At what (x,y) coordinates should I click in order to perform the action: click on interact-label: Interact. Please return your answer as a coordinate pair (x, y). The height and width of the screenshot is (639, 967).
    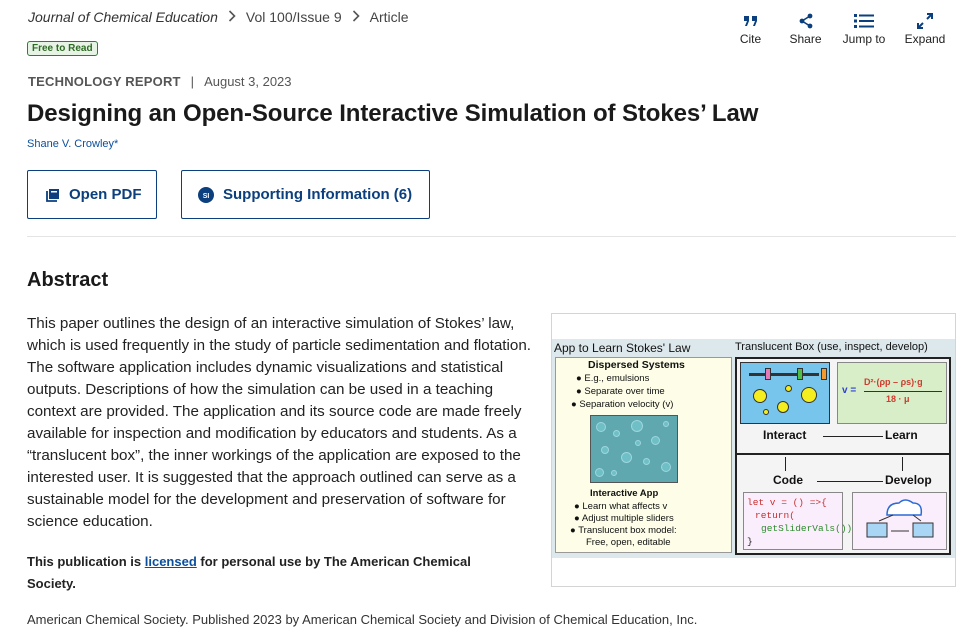
    Looking at the image, I should click on (785, 435).